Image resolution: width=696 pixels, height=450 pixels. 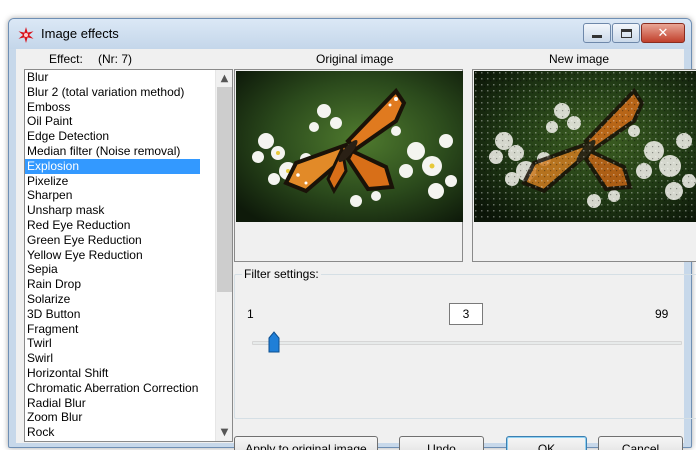 I want to click on undo-button: Undo, so click(x=441, y=443).